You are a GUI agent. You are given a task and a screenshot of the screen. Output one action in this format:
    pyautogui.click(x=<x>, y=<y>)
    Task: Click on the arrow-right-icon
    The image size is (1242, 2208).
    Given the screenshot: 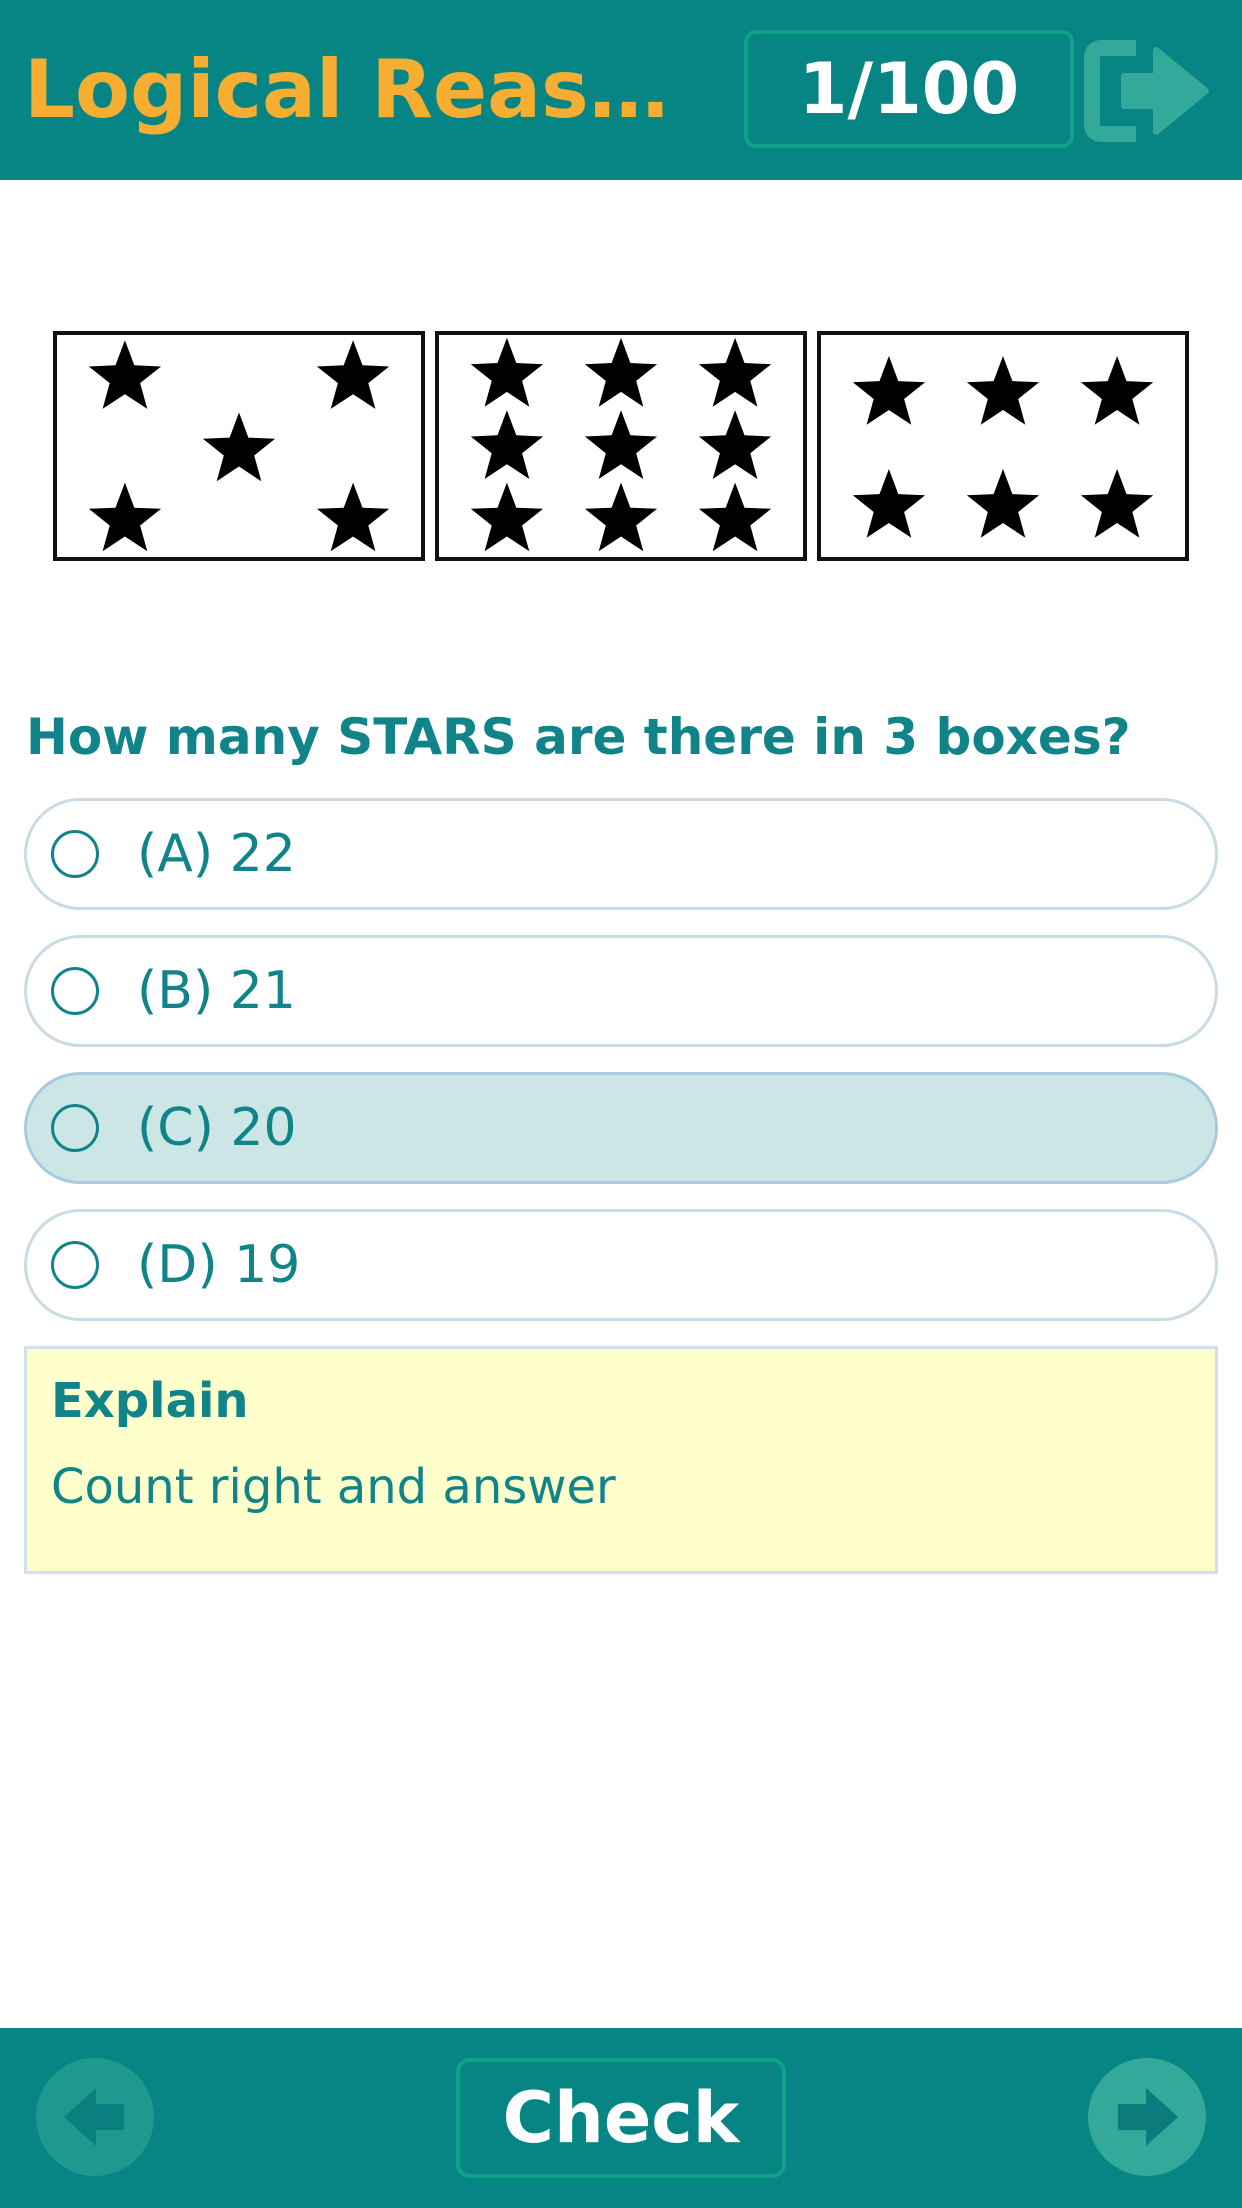 What is the action you would take?
    pyautogui.click(x=1148, y=2117)
    